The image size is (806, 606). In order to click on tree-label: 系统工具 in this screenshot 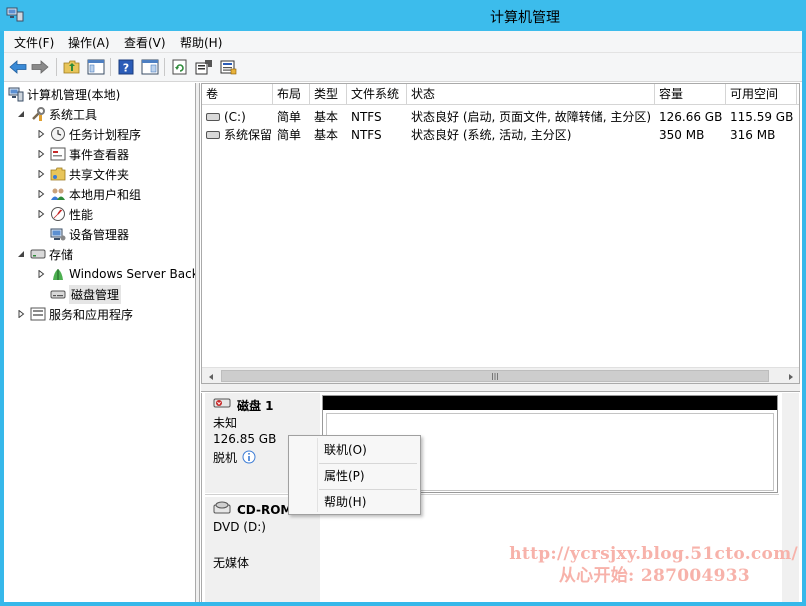, I will do `click(73, 114)`.